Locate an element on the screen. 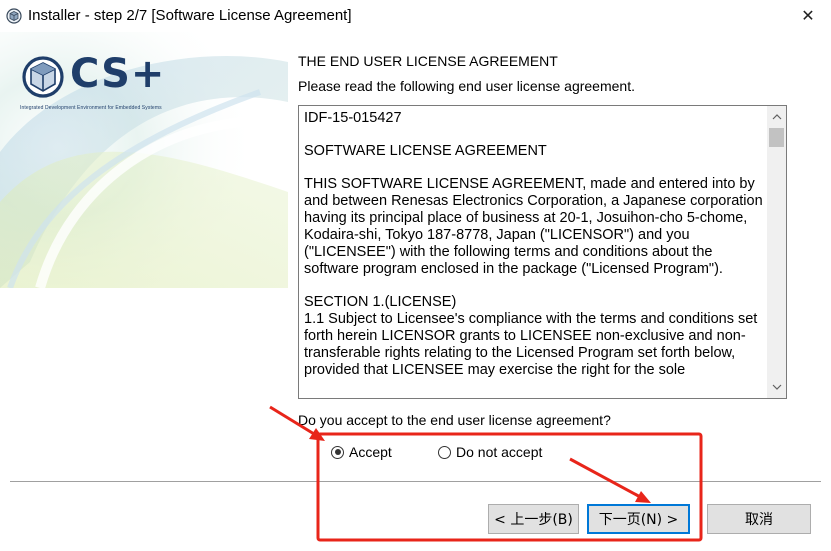 Image resolution: width=831 pixels, height=551 pixels. next-button: 下一页(N) > is located at coordinates (638, 519).